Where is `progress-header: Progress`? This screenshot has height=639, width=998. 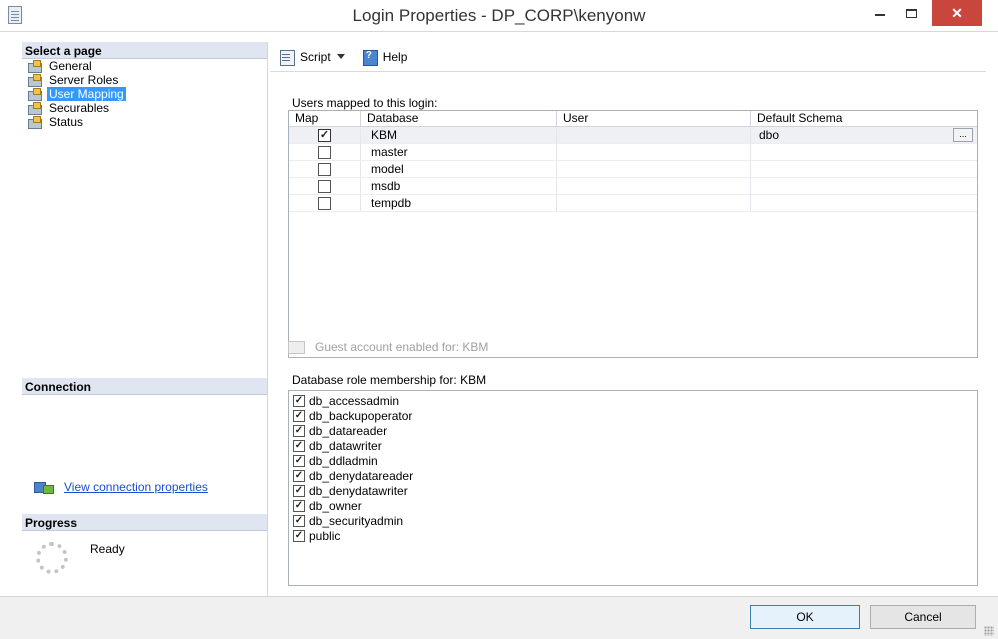
progress-header: Progress is located at coordinates (144, 522).